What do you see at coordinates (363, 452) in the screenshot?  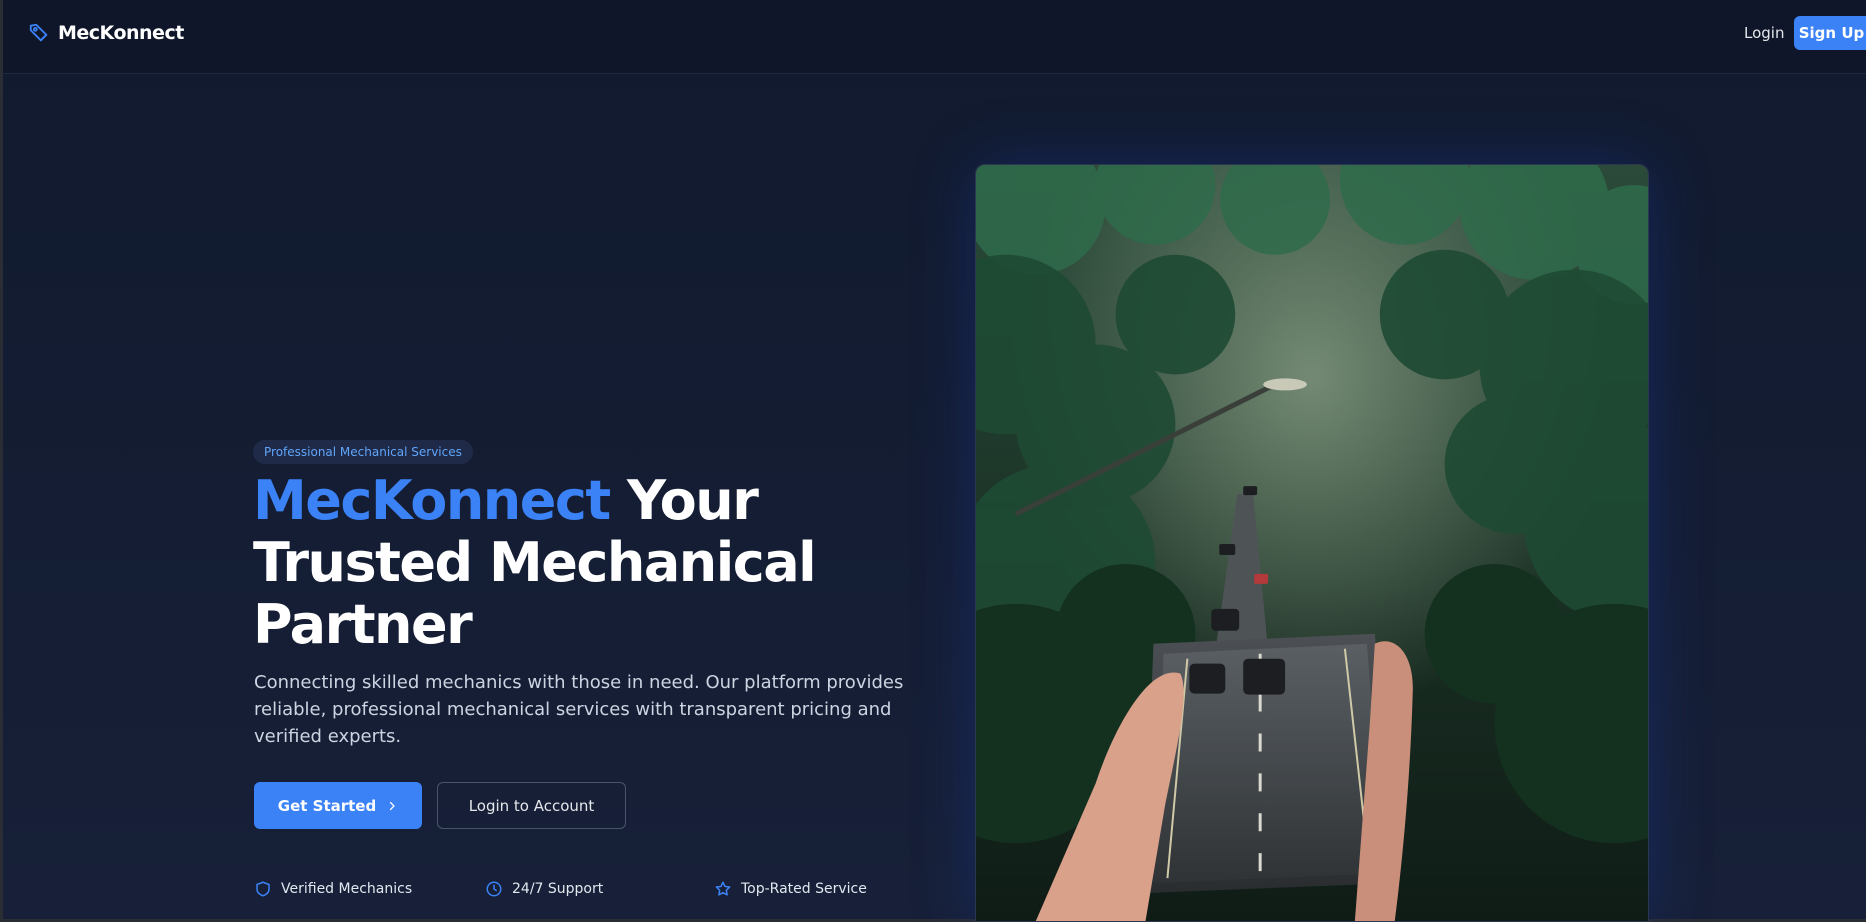 I see `services-badge: Professional Mechanical Services` at bounding box center [363, 452].